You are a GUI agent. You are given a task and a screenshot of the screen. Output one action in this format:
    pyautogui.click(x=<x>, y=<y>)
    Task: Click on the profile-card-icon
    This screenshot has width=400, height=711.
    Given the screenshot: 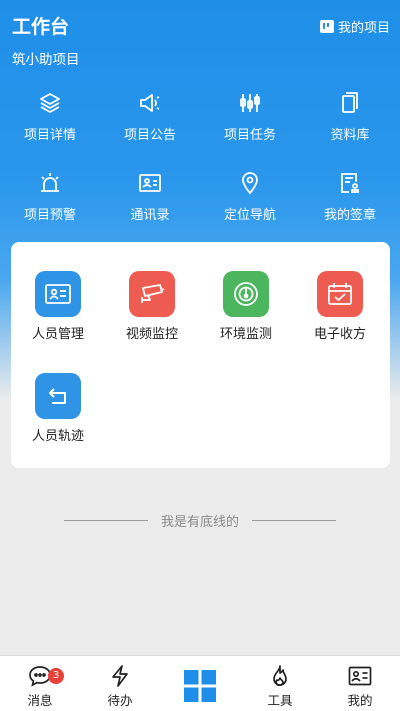 What is the action you would take?
    pyautogui.click(x=360, y=676)
    